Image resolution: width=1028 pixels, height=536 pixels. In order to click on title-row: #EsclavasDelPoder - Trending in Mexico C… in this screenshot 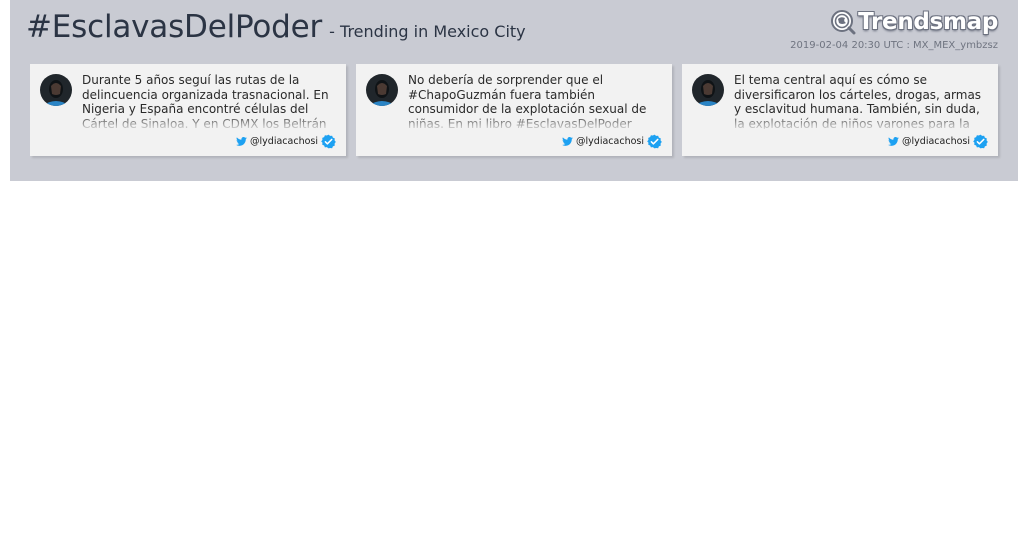, I will do `click(276, 27)`.